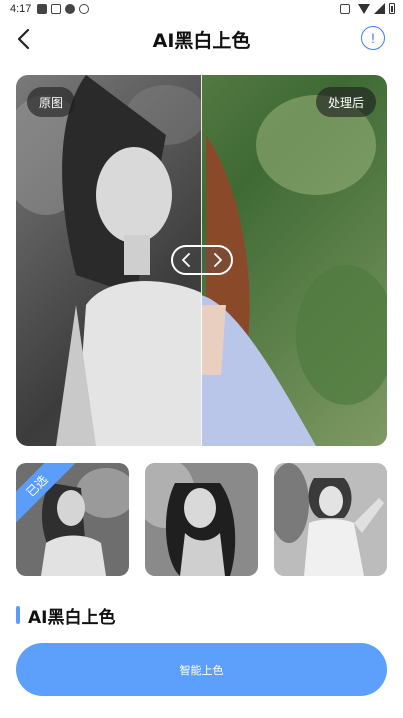  I want to click on wifi-icon, so click(364, 8).